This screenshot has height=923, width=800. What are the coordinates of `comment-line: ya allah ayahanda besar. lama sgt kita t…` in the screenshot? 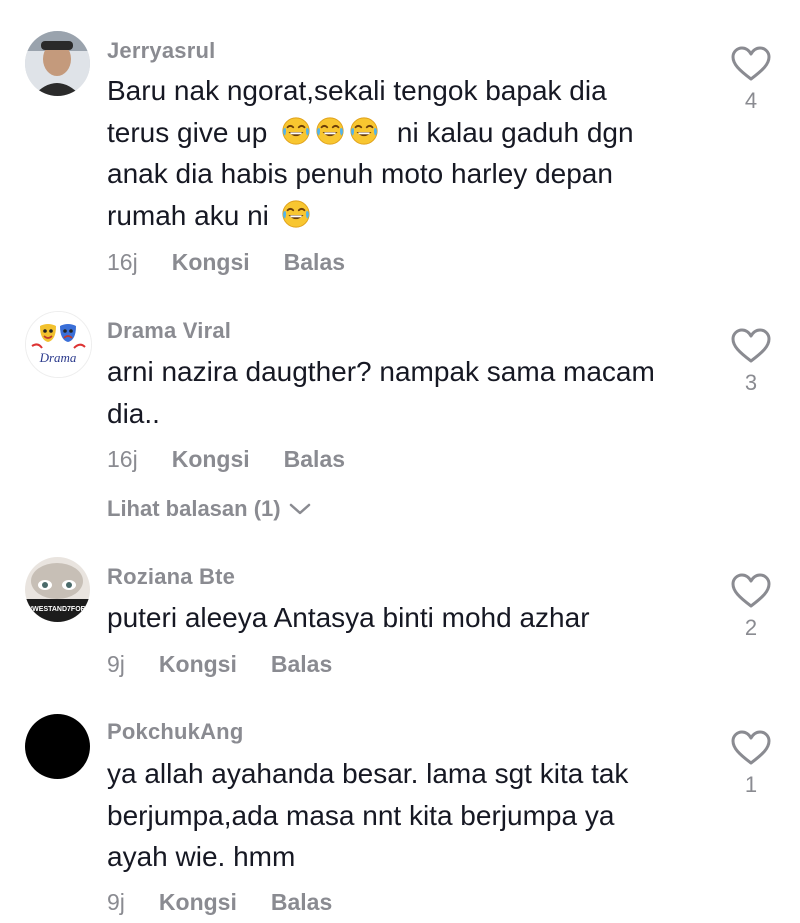 It's located at (368, 773).